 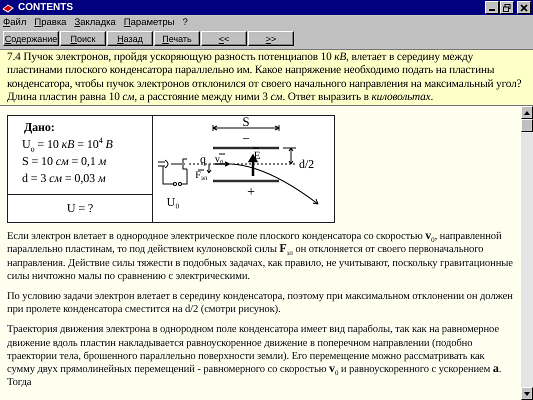 What do you see at coordinates (46, 7) in the screenshot?
I see `window-title: CONTENTS` at bounding box center [46, 7].